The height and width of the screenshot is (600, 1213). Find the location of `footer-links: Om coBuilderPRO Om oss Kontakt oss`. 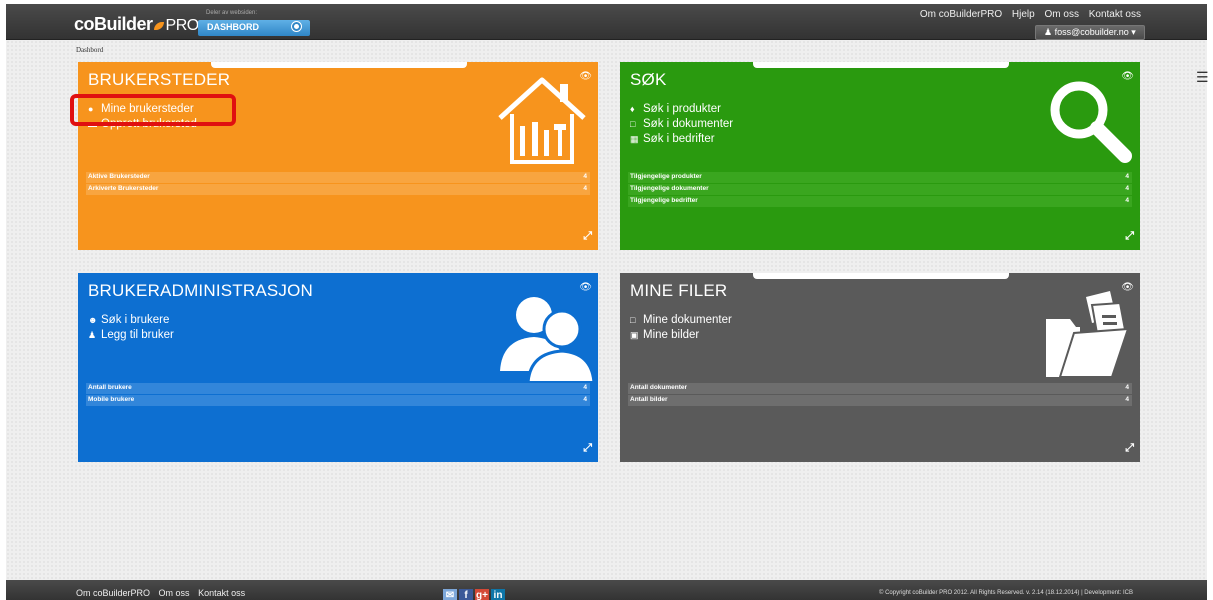

footer-links: Om coBuilderPRO Om oss Kontakt oss is located at coordinates (163, 593).